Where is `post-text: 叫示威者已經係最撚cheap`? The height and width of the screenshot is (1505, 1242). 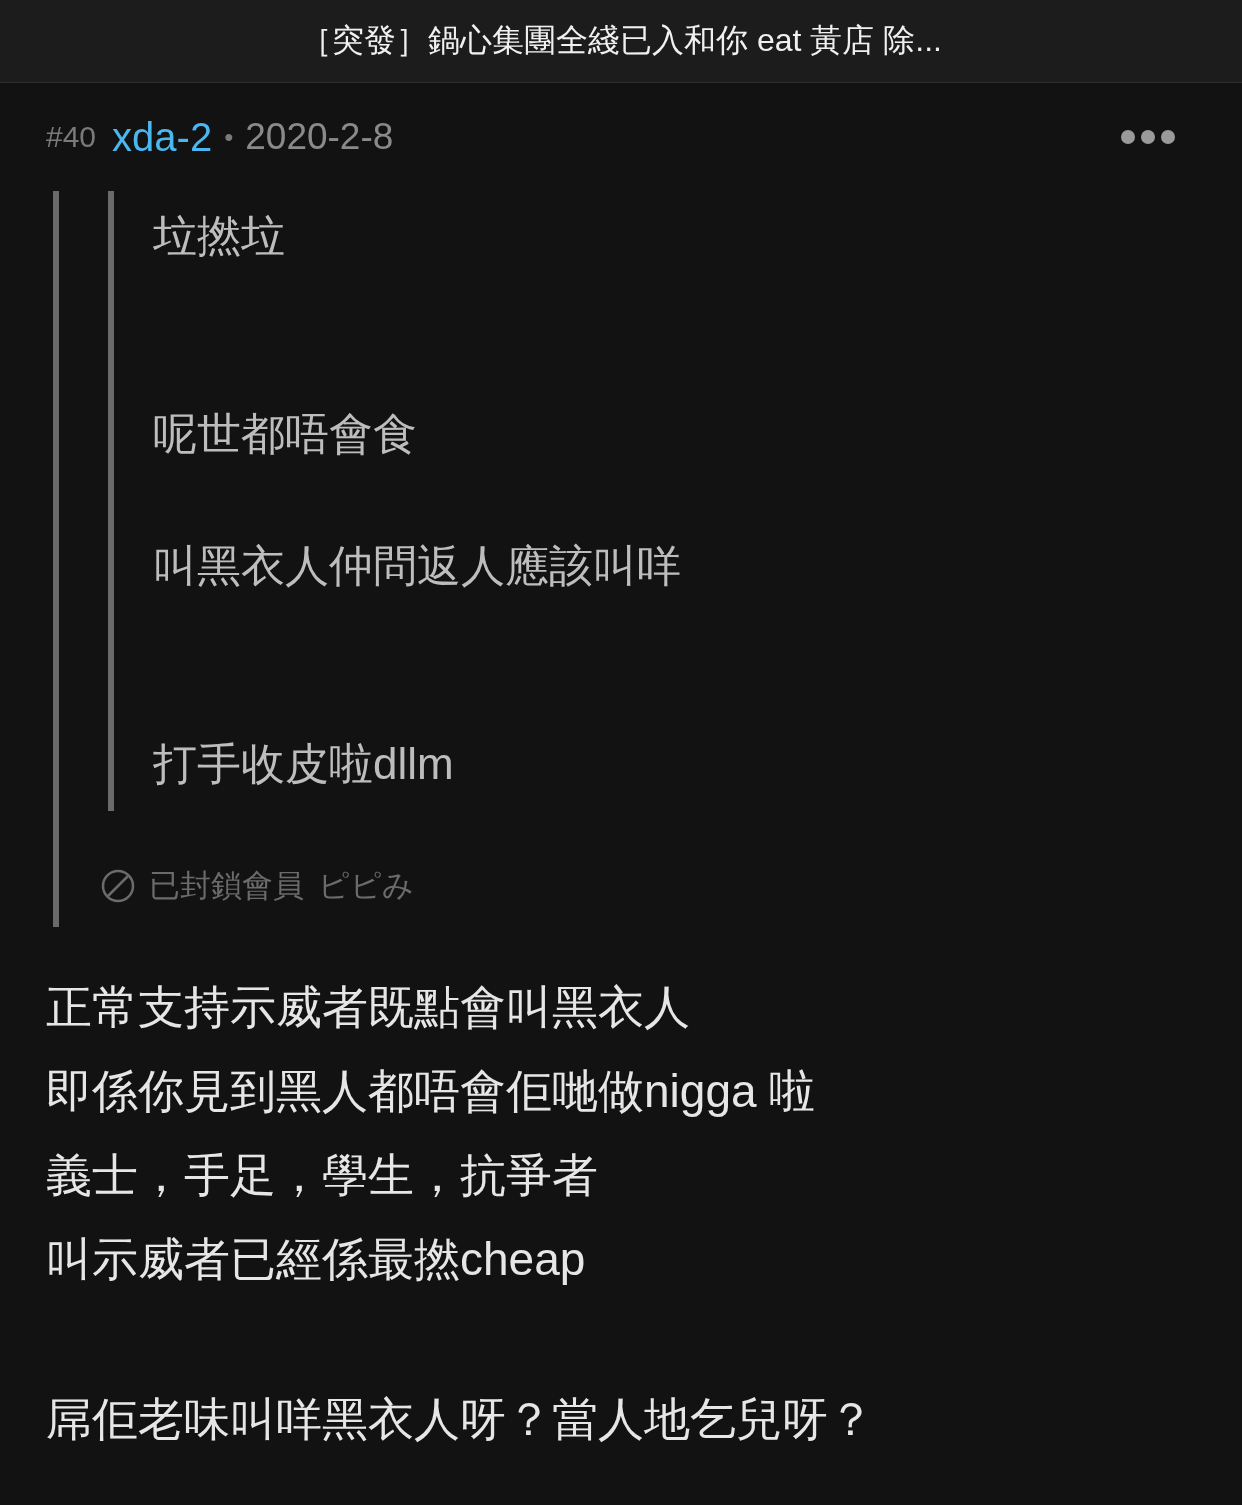
post-text: 叫示威者已經係最撚cheap is located at coordinates (316, 1259).